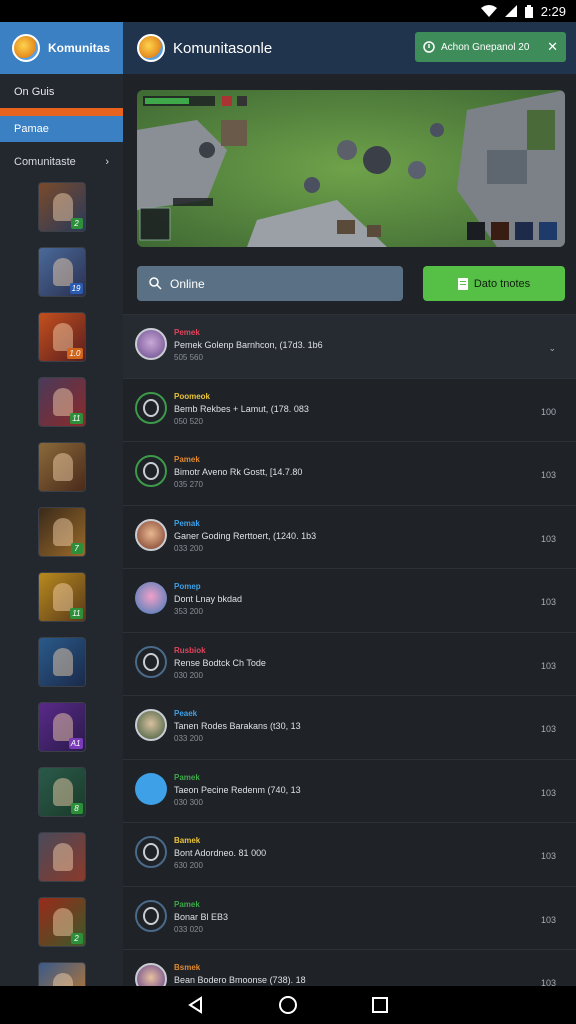 The image size is (576, 1024). Describe the element at coordinates (349, 600) in the screenshot. I see `list-item: Pomep Dont Lnay bkdad 353 200 103` at that location.